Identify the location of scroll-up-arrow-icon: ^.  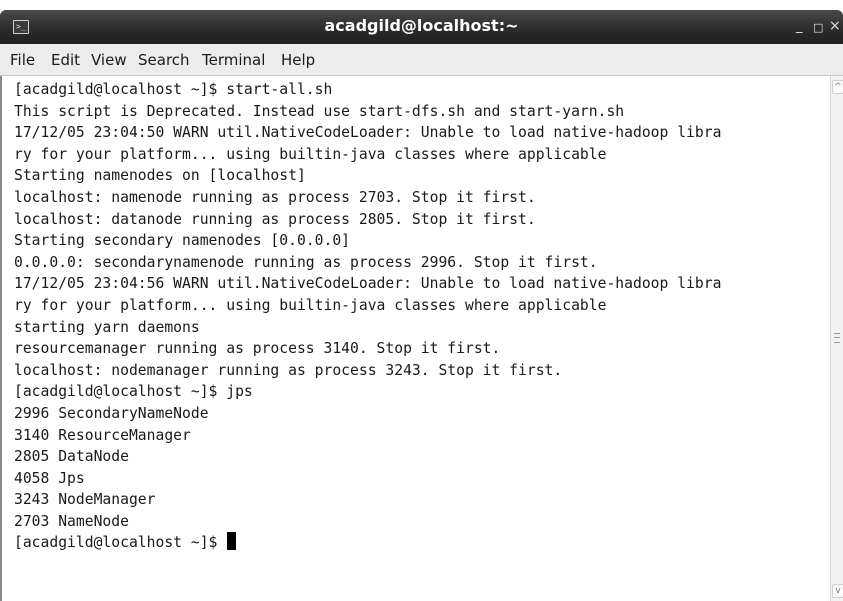
(837, 87).